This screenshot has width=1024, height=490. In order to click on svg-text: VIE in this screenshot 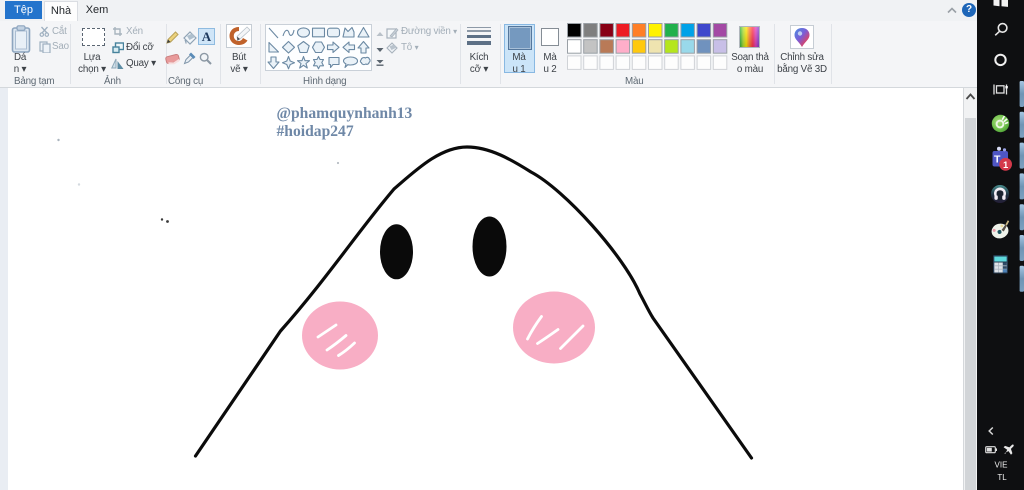, I will do `click(1001, 465)`.